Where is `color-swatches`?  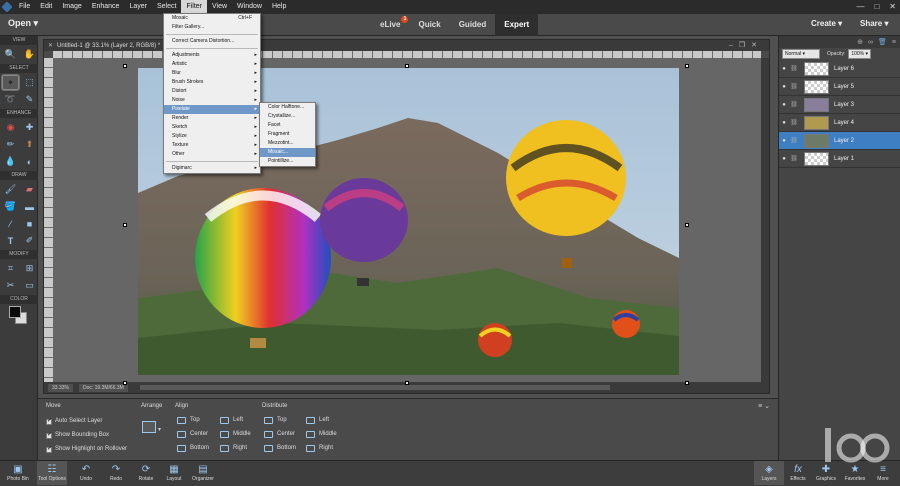 color-swatches is located at coordinates (19, 317).